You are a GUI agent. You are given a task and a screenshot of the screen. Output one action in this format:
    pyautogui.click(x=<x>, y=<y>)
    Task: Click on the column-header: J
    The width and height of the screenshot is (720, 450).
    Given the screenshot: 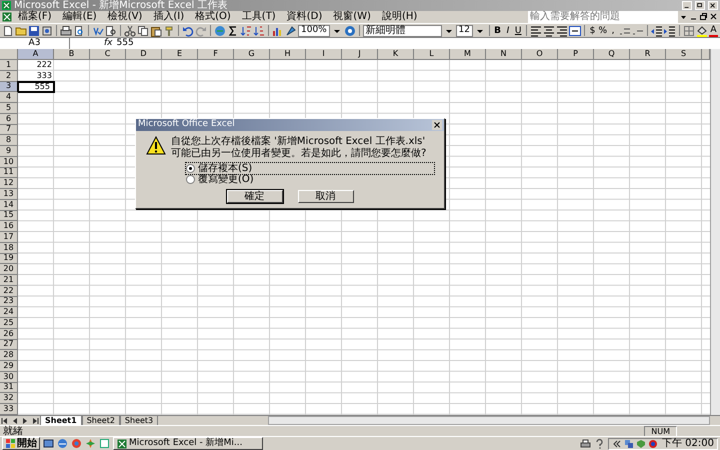 What is the action you would take?
    pyautogui.click(x=360, y=54)
    